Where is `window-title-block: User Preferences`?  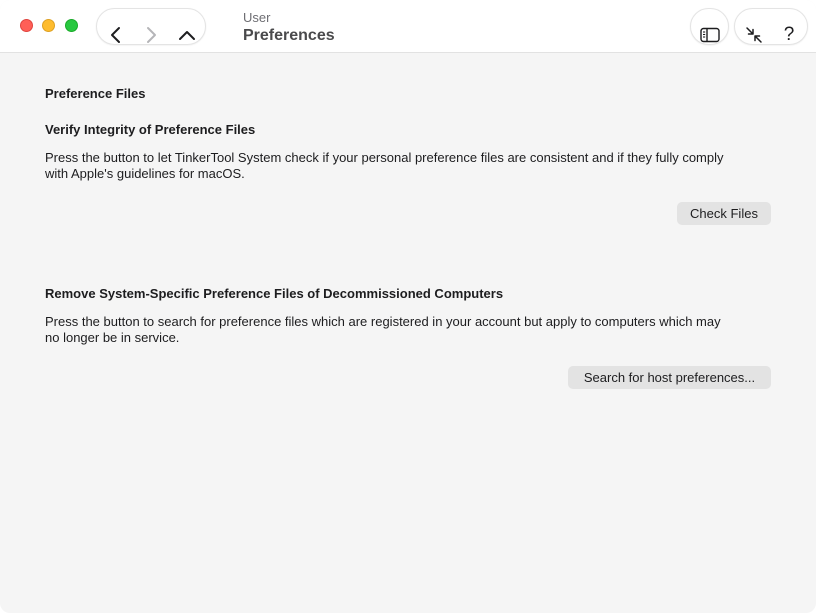 window-title-block: User Preferences is located at coordinates (289, 28).